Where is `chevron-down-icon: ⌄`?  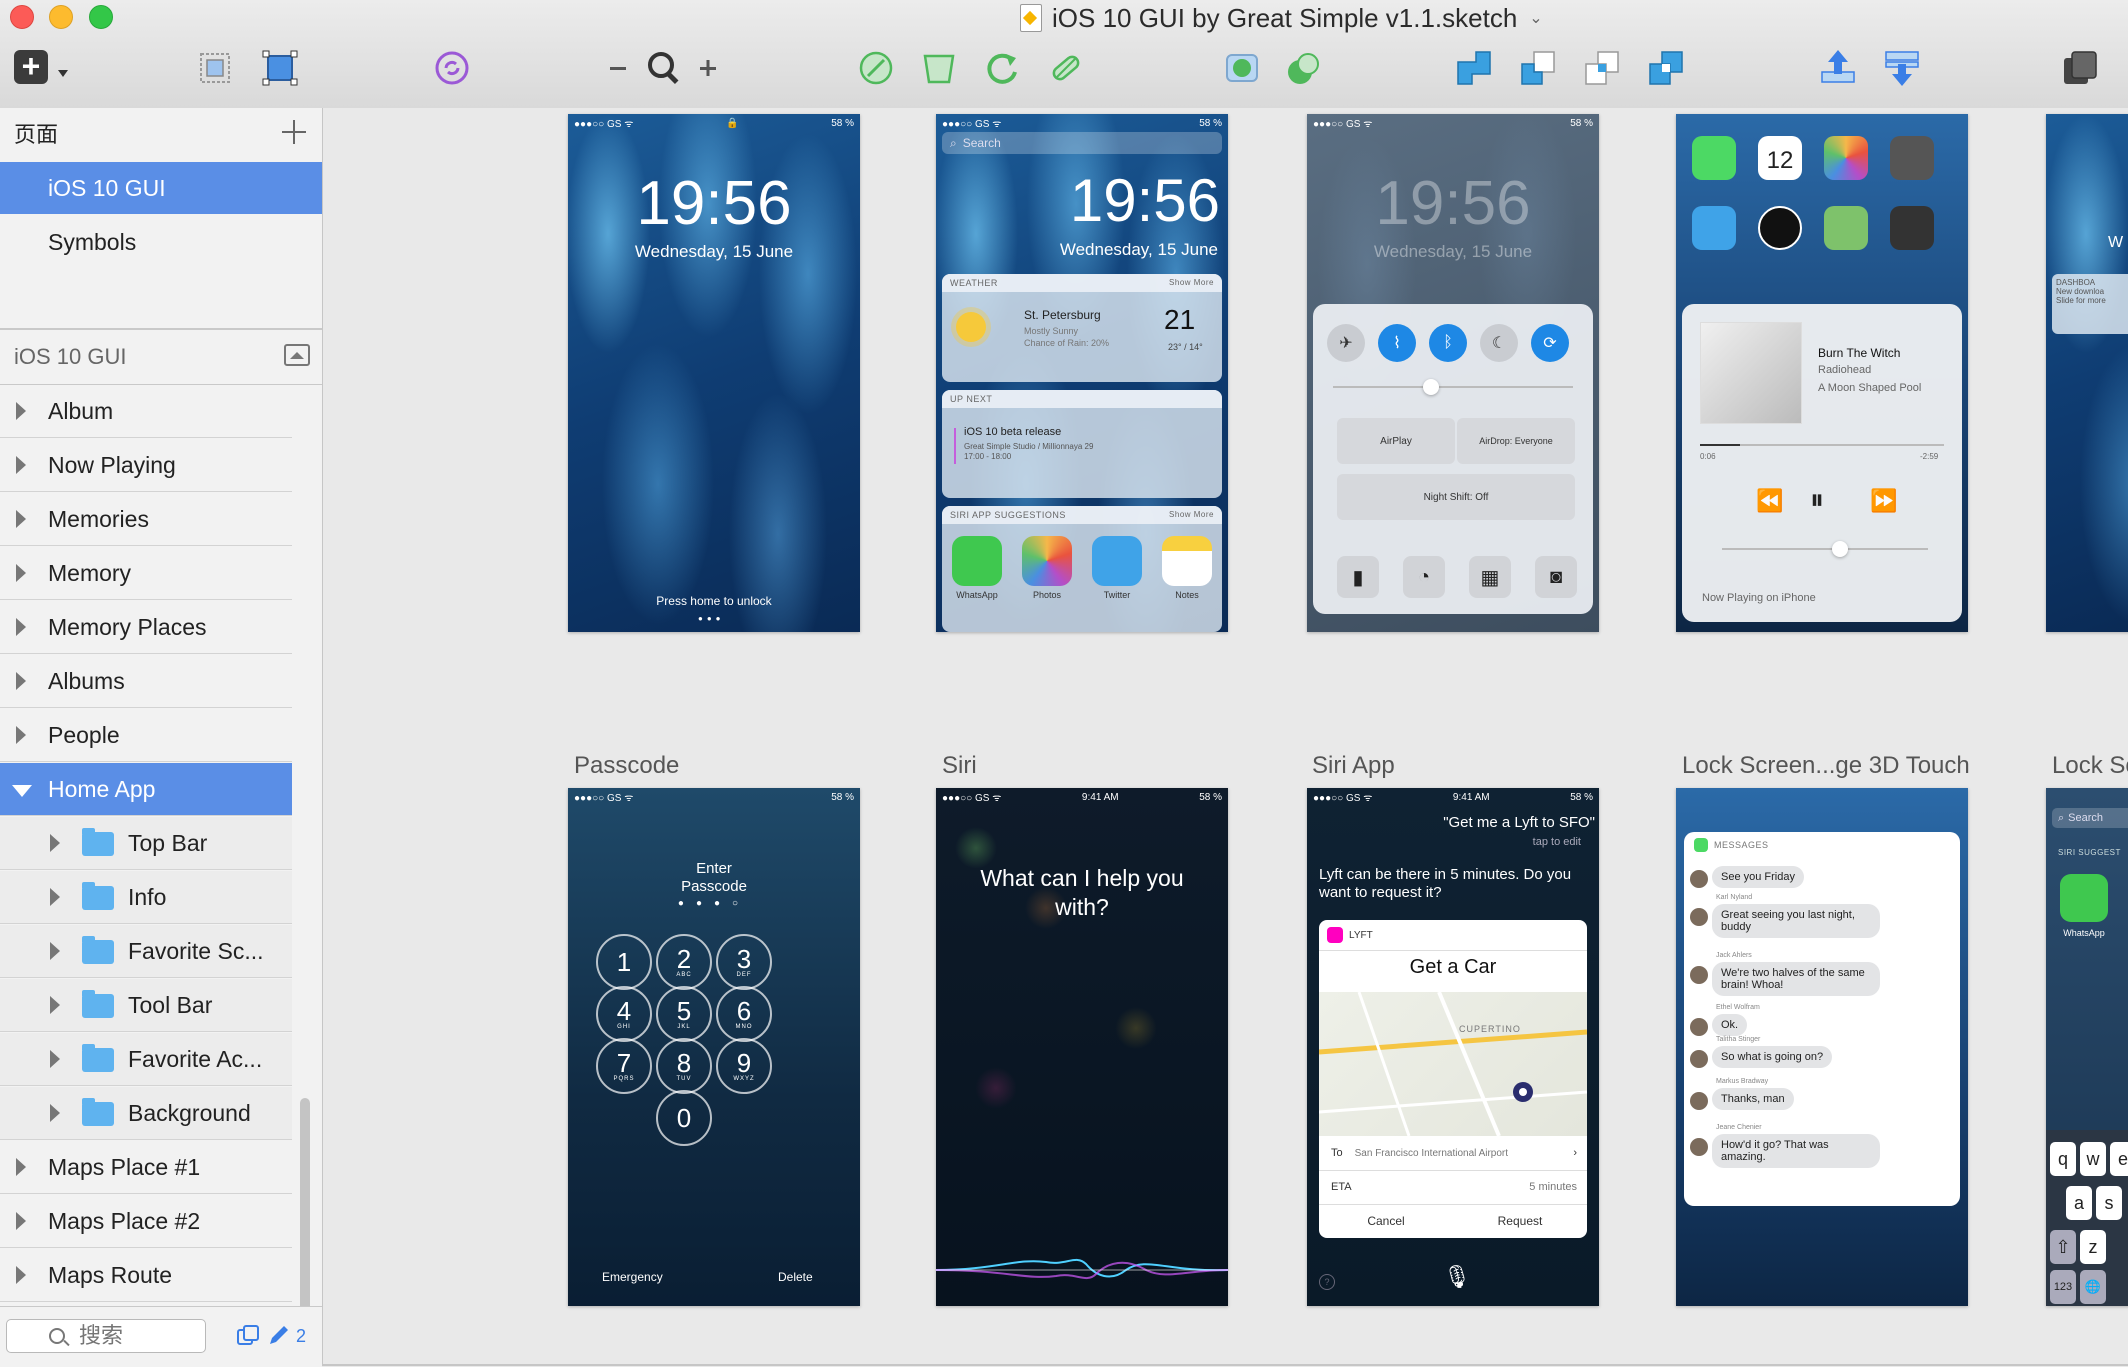
chevron-down-icon: ⌄ is located at coordinates (1535, 18).